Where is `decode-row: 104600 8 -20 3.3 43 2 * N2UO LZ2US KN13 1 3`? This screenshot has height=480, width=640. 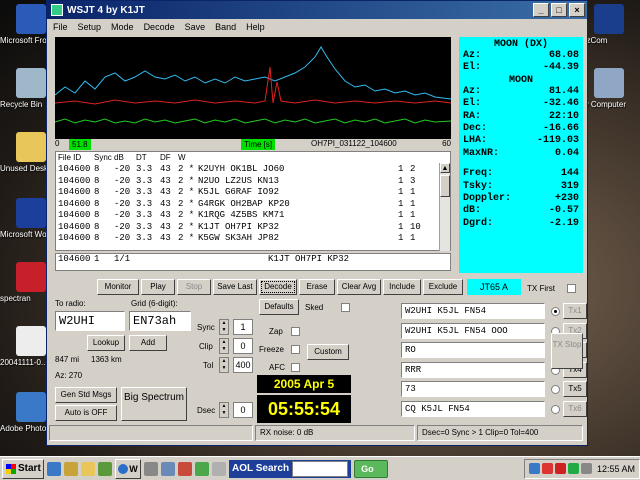 decode-row: 104600 8 -20 3.3 43 2 * N2UO LZ2US KN13 1 3 is located at coordinates (253, 182).